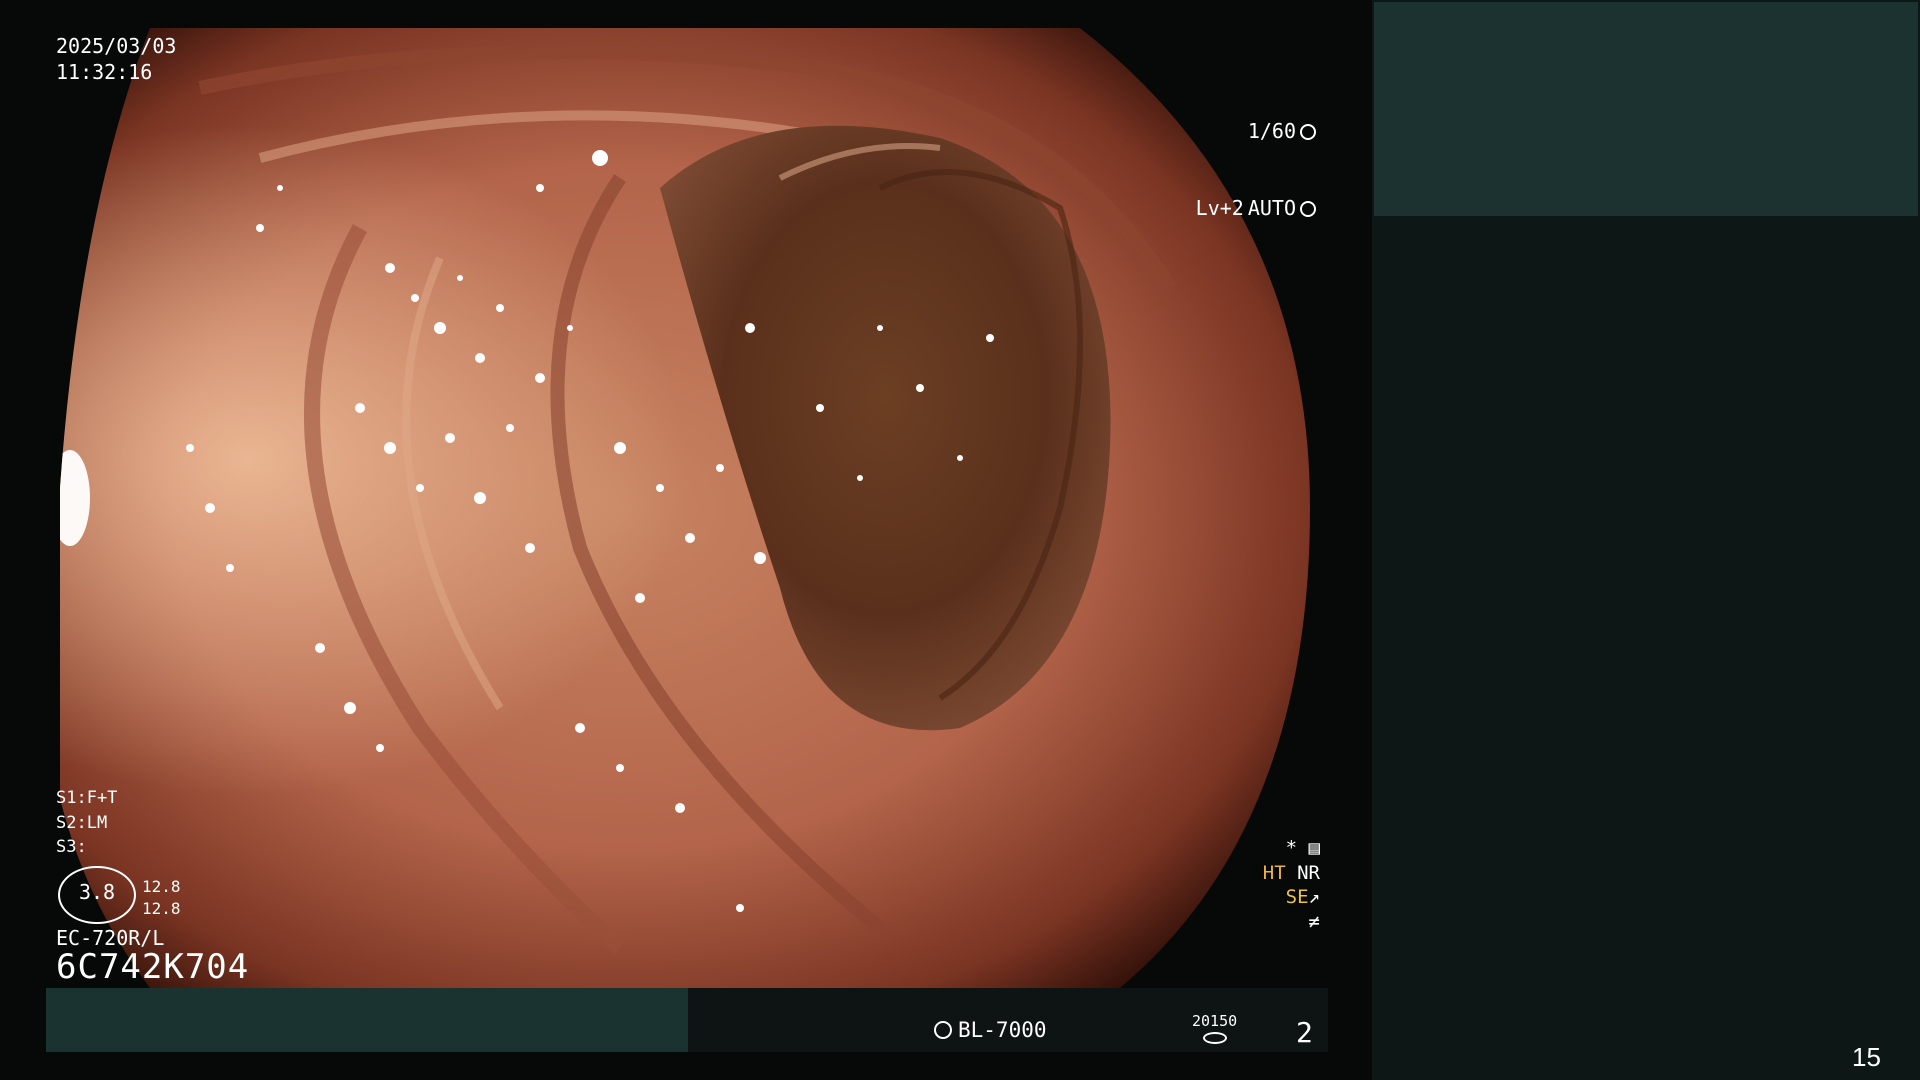 The height and width of the screenshot is (1080, 1920). I want to click on dial-value: 3.8, so click(97, 892).